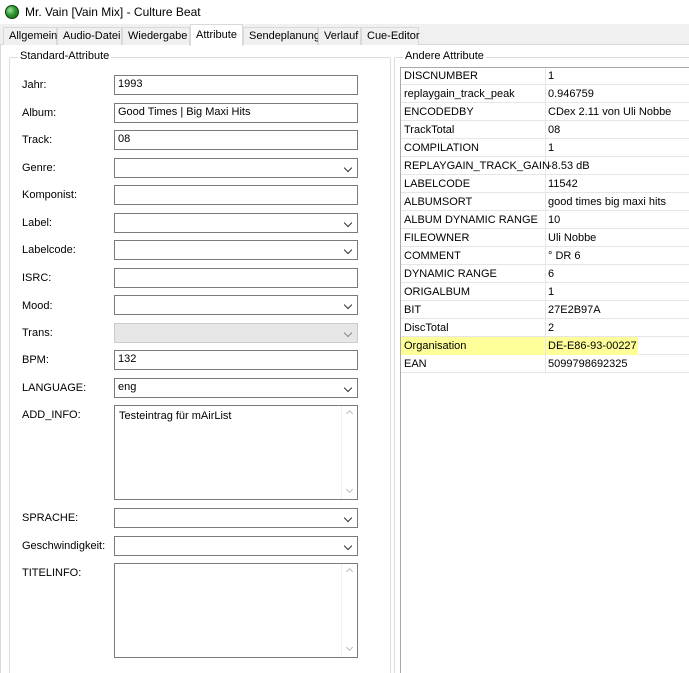 The width and height of the screenshot is (689, 673). Describe the element at coordinates (127, 387) in the screenshot. I see `language-value: eng` at that location.